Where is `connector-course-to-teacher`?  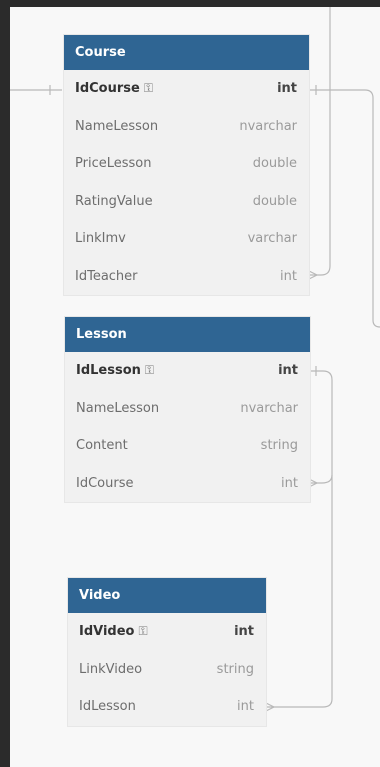 connector-course-to-teacher is located at coordinates (344, 208).